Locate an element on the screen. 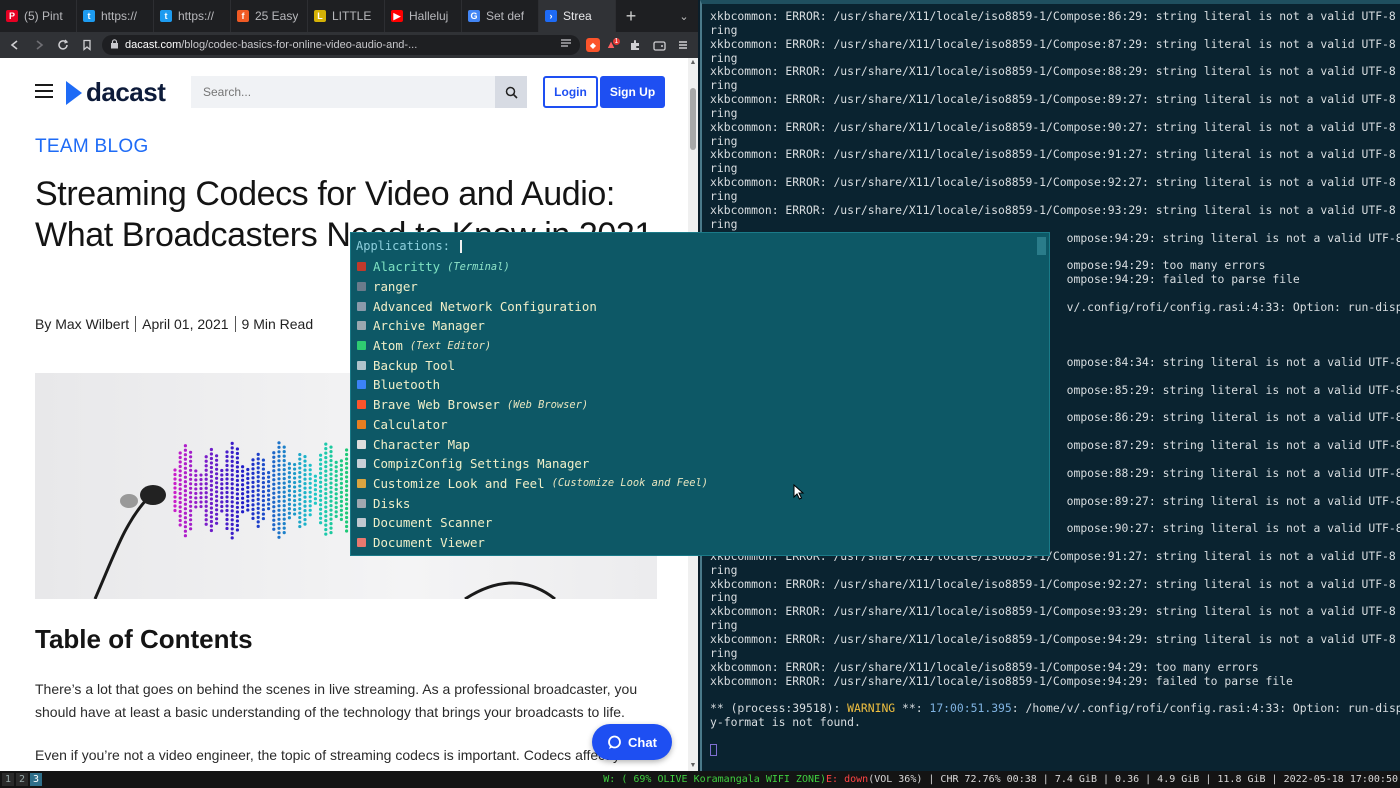 This screenshot has width=1400, height=788. workspace-1: 1 is located at coordinates (8, 779).